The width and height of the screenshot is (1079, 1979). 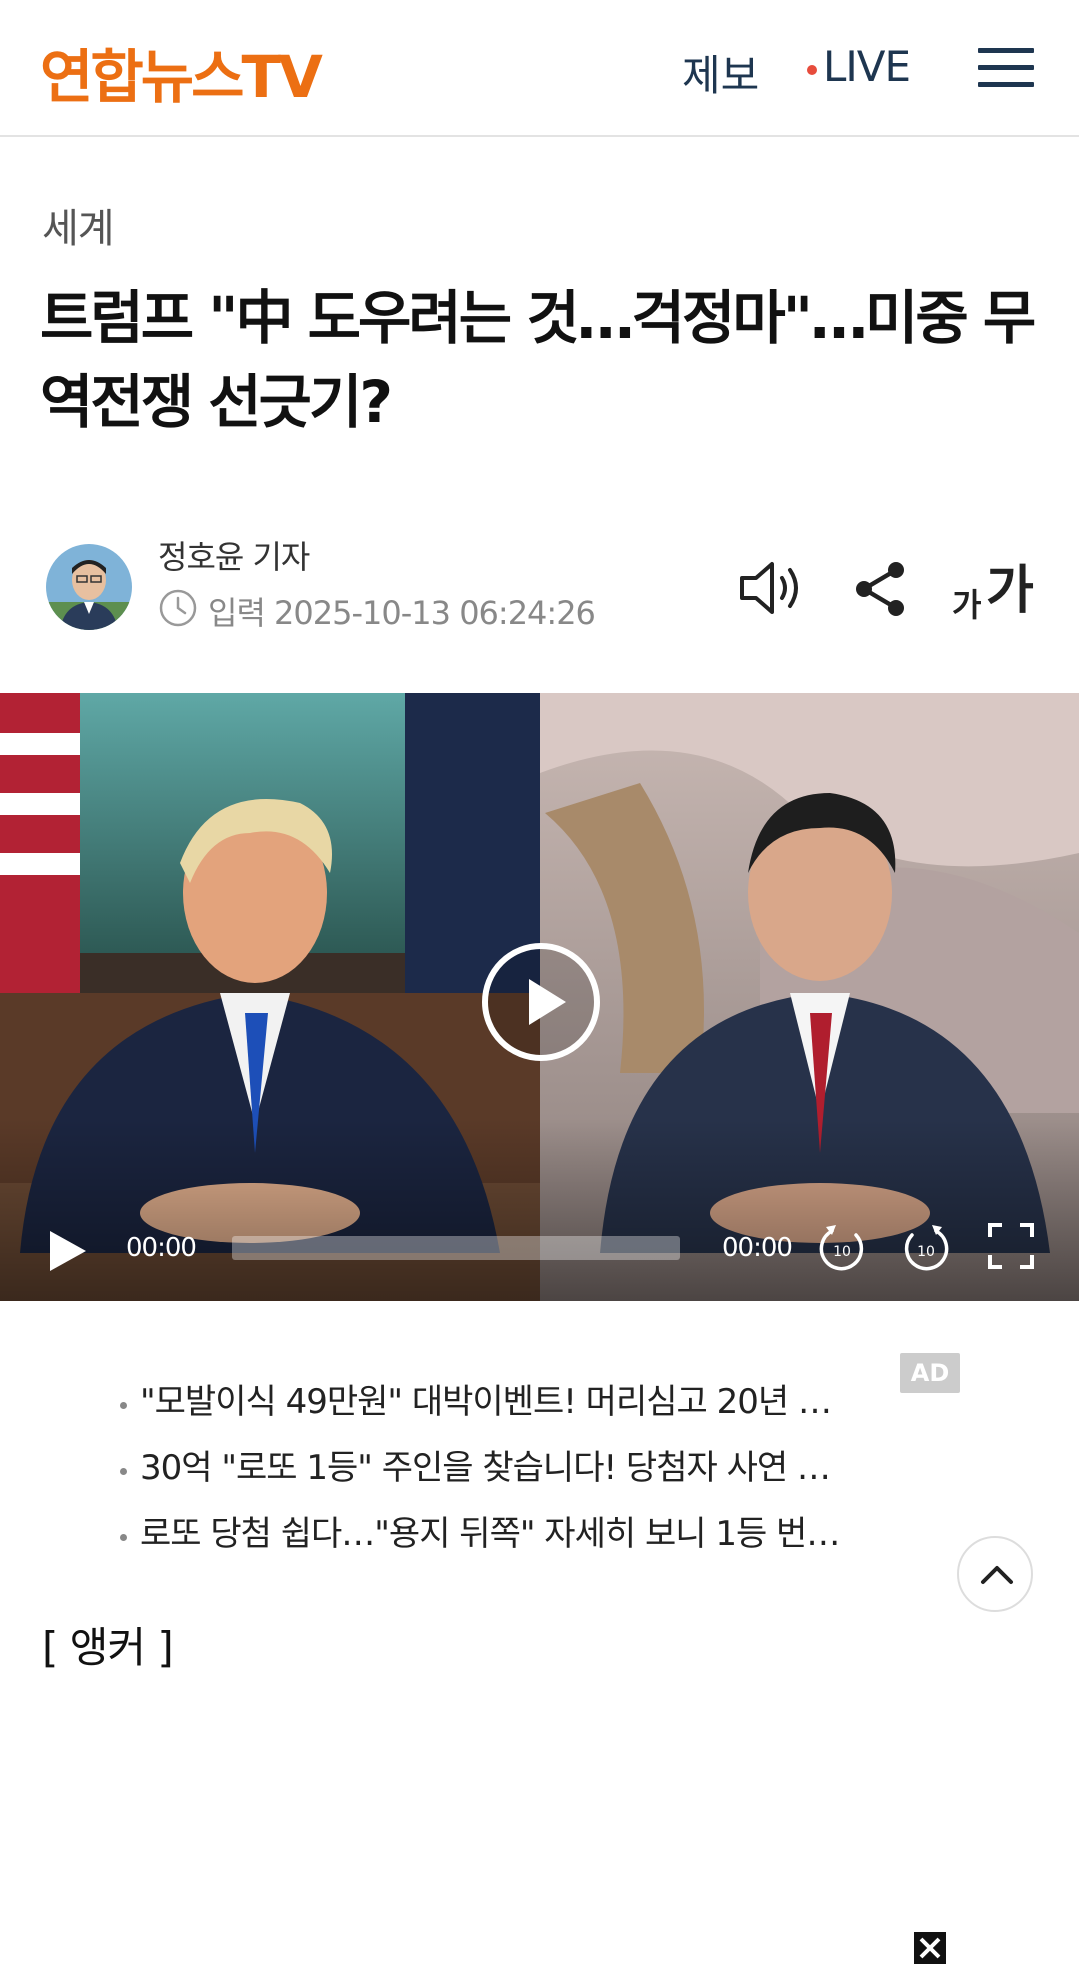 I want to click on play-icon, so click(x=541, y=1002).